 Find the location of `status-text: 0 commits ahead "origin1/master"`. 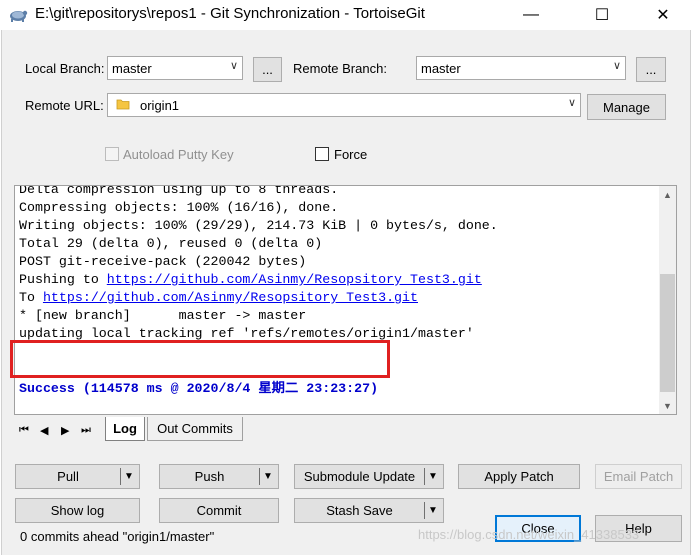

status-text: 0 commits ahead "origin1/master" is located at coordinates (117, 536).